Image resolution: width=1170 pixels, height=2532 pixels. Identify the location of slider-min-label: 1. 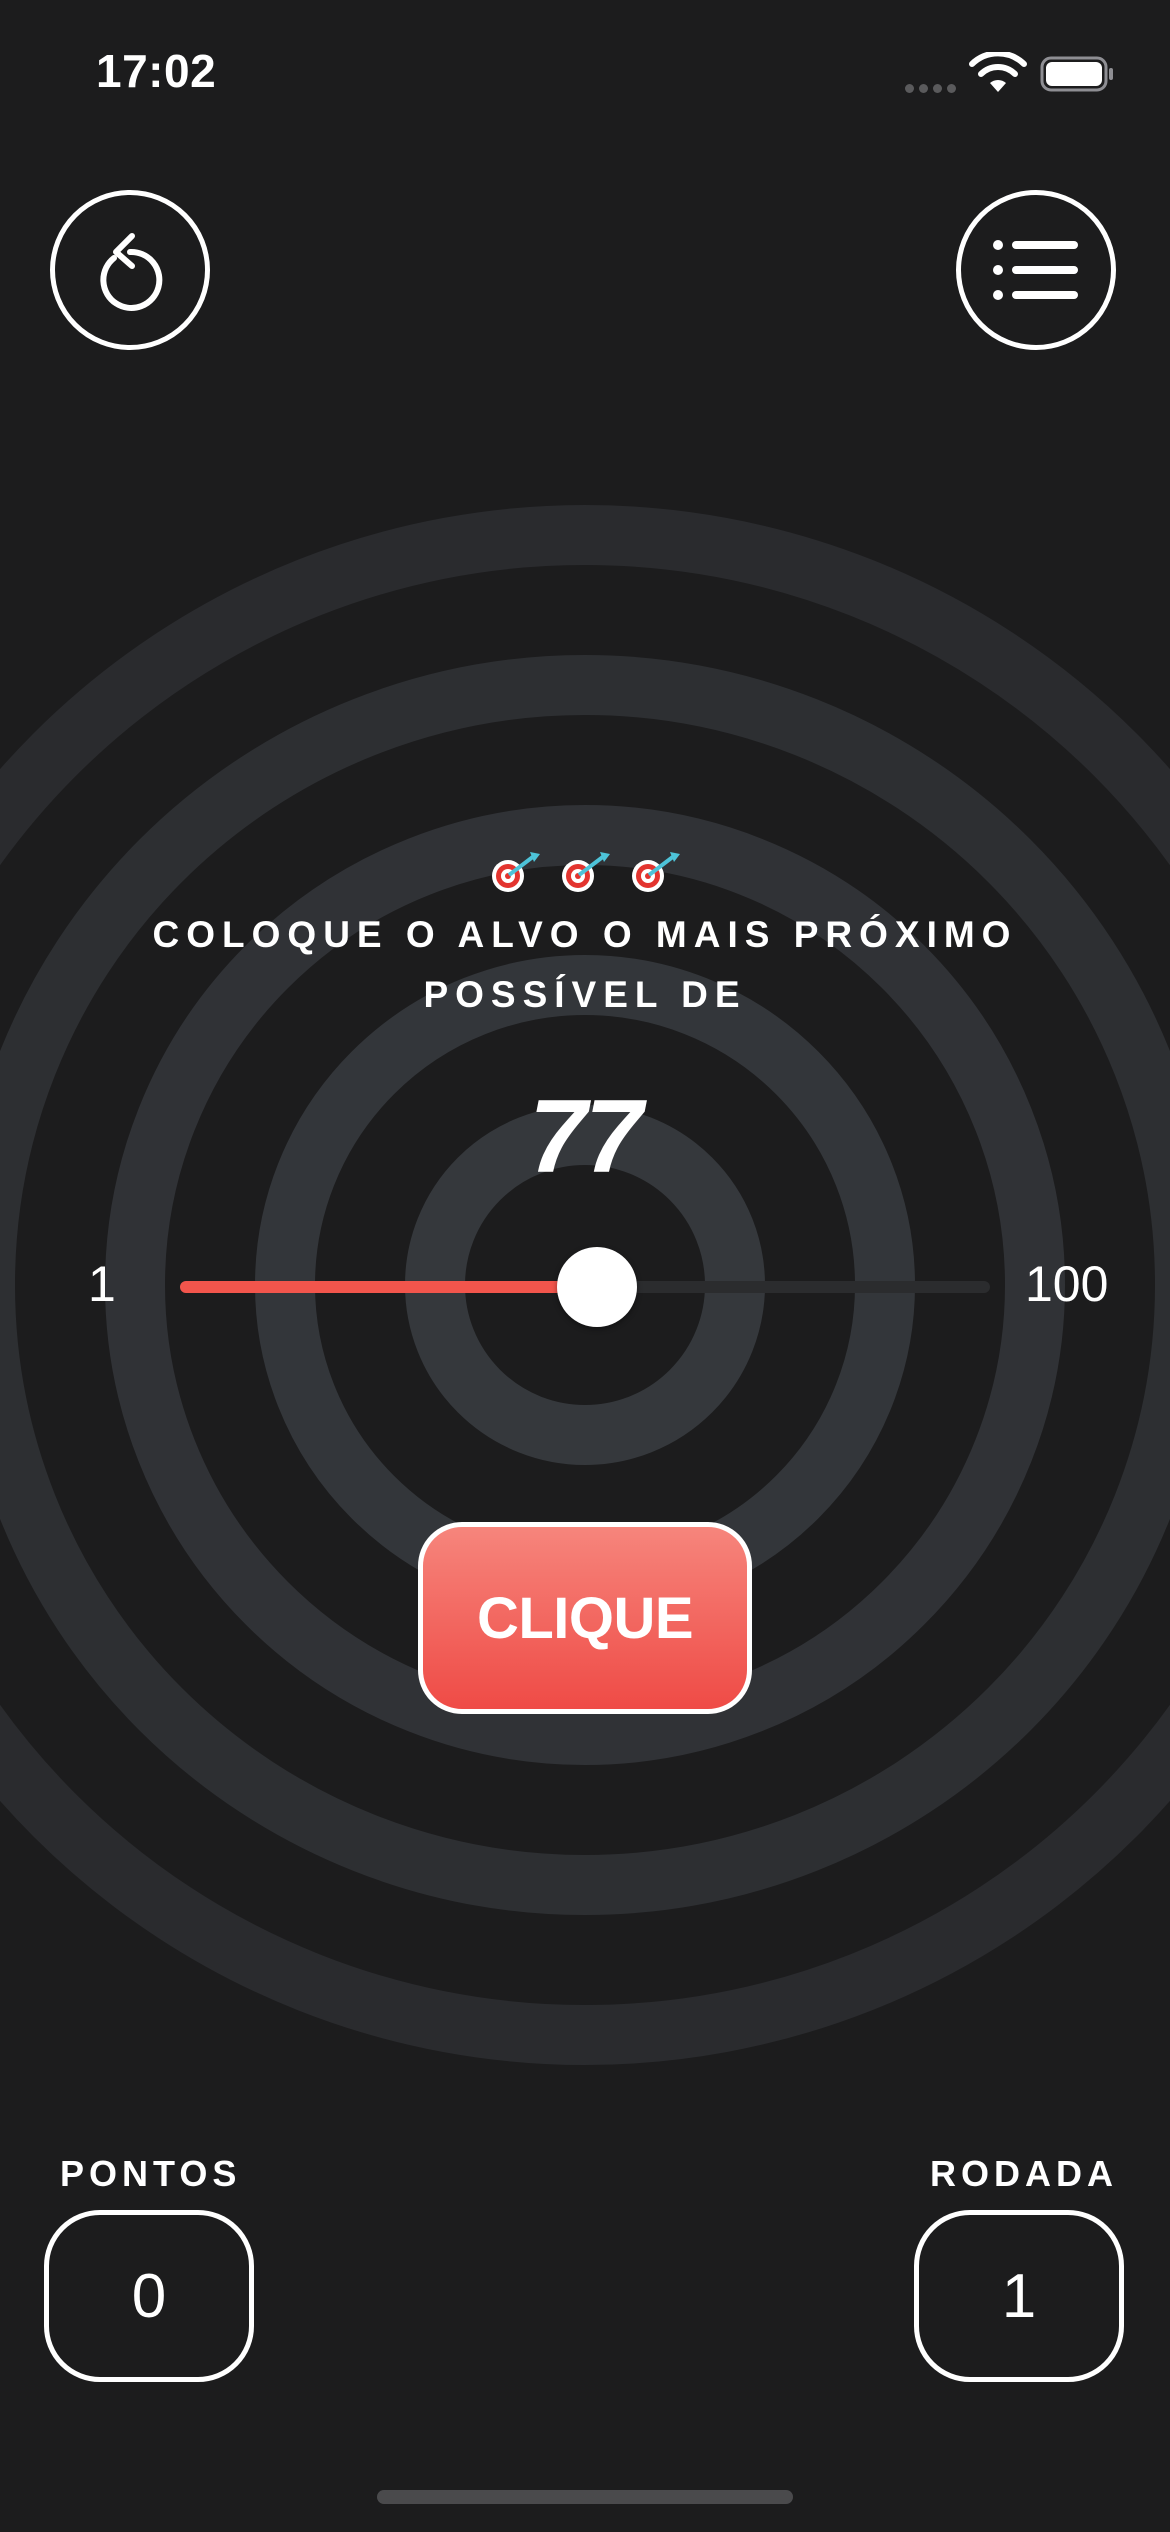
(102, 1284).